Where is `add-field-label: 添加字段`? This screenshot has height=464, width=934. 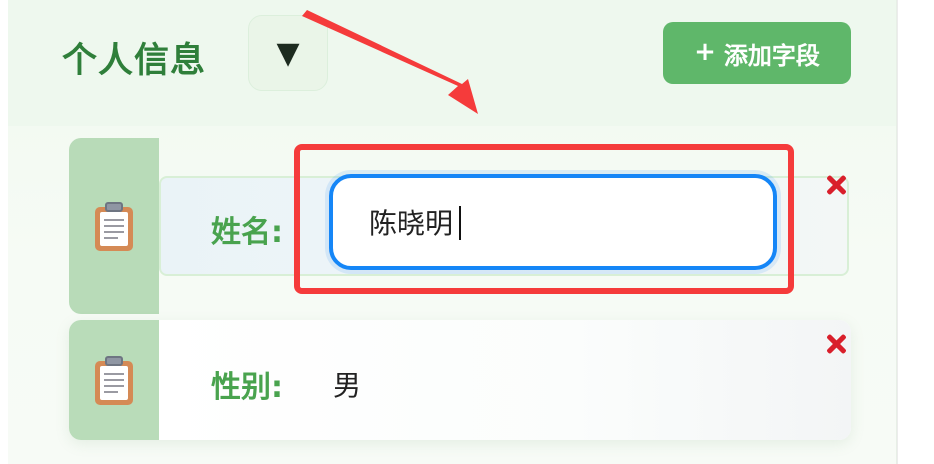
add-field-label: 添加字段 is located at coordinates (771, 55).